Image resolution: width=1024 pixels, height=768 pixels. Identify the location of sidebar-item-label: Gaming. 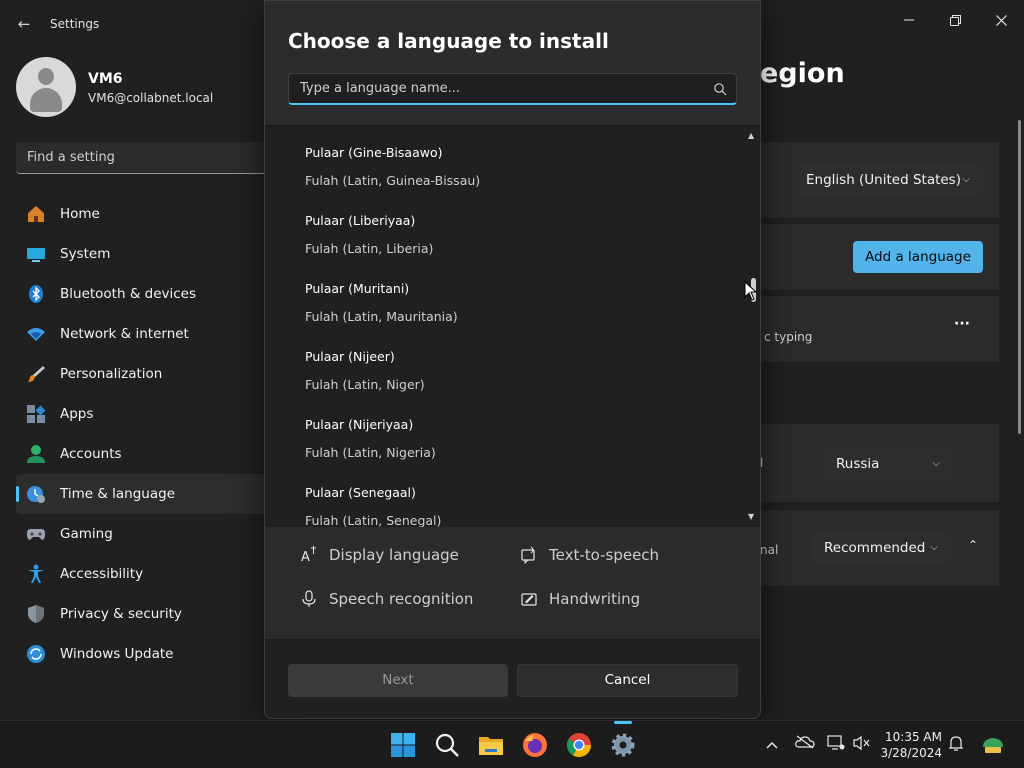
(86, 534).